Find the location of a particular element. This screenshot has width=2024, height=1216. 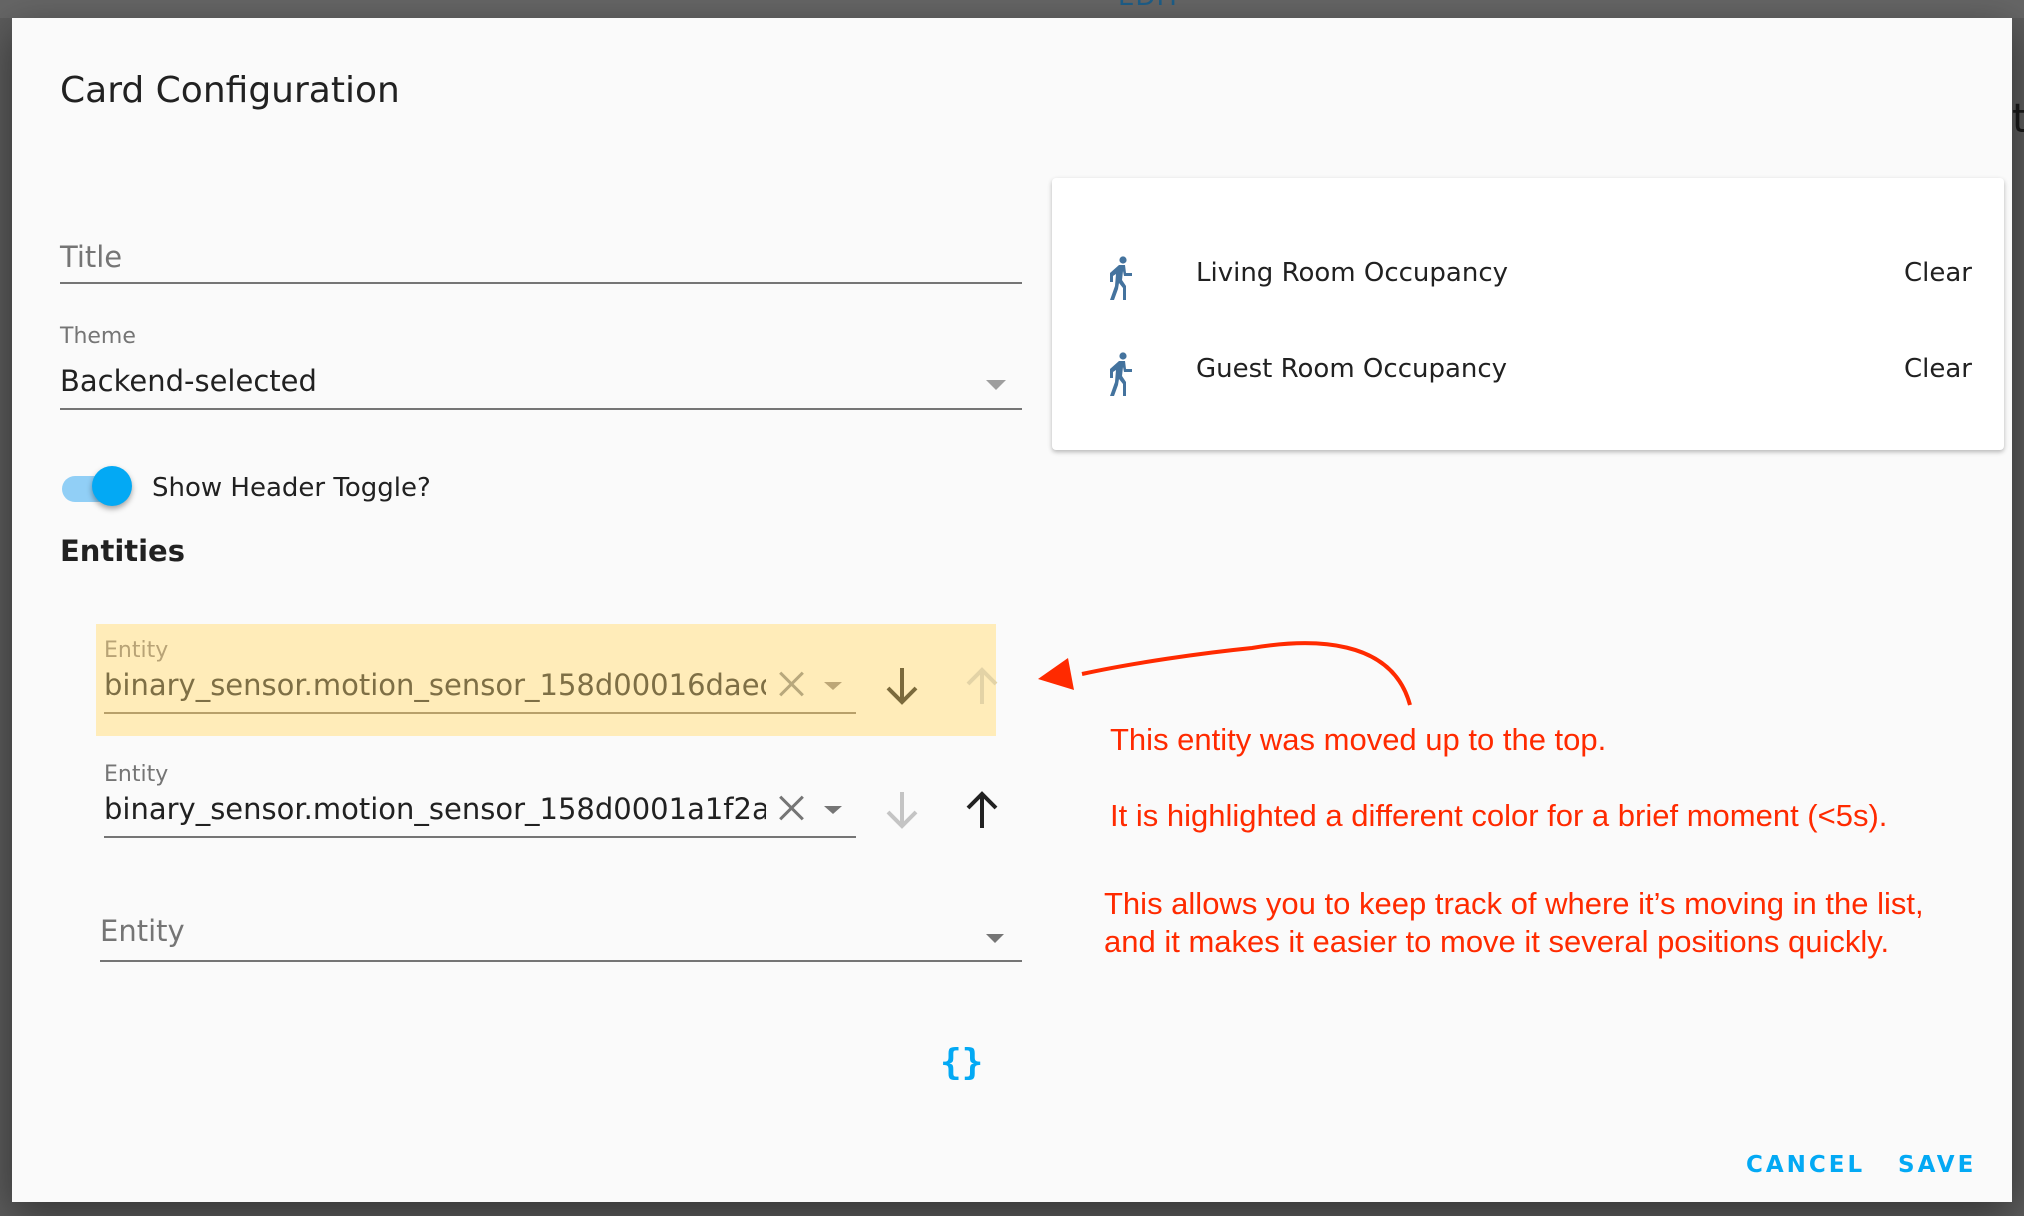

annotation-arrow-head is located at coordinates (1056, 674).